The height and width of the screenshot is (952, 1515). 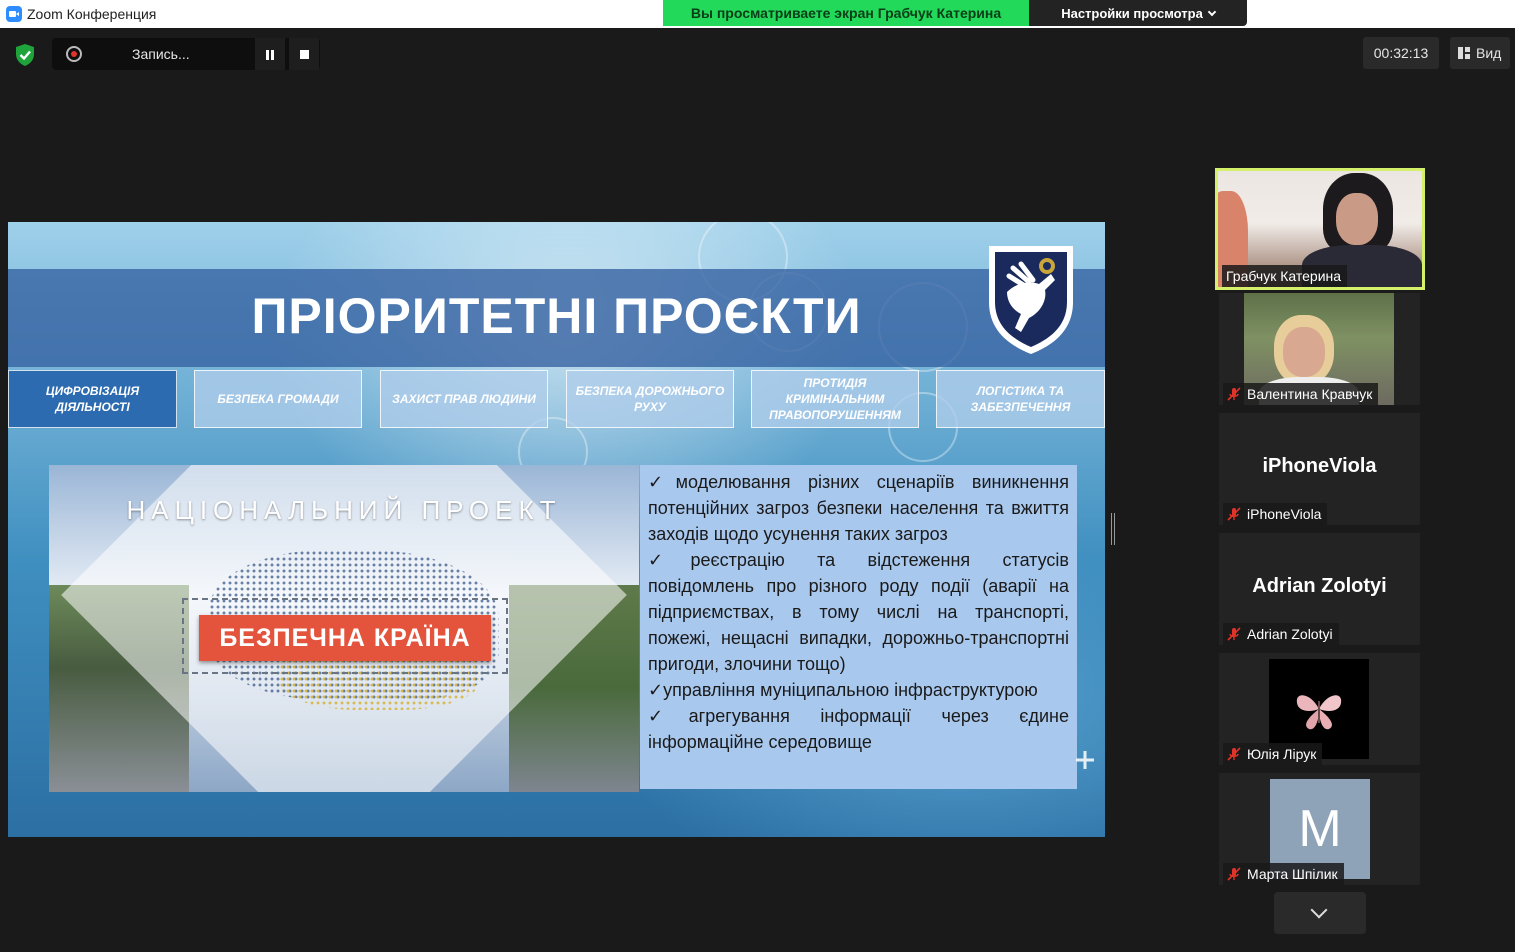 I want to click on picture-heading: НАЦІОНАЛЬНИЙ ПРОЕКТ, so click(x=344, y=510).